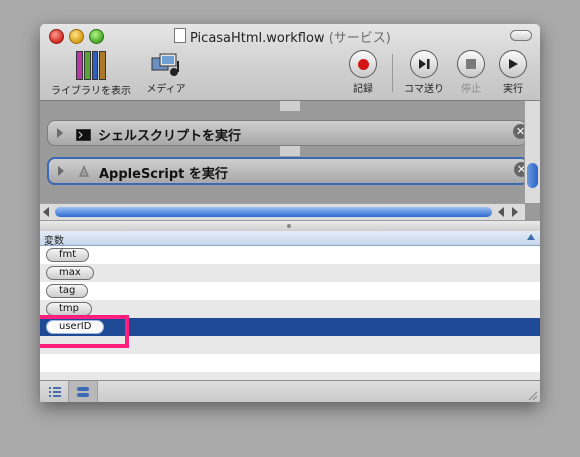 The height and width of the screenshot is (457, 580). I want to click on variable-token: tag, so click(67, 291).